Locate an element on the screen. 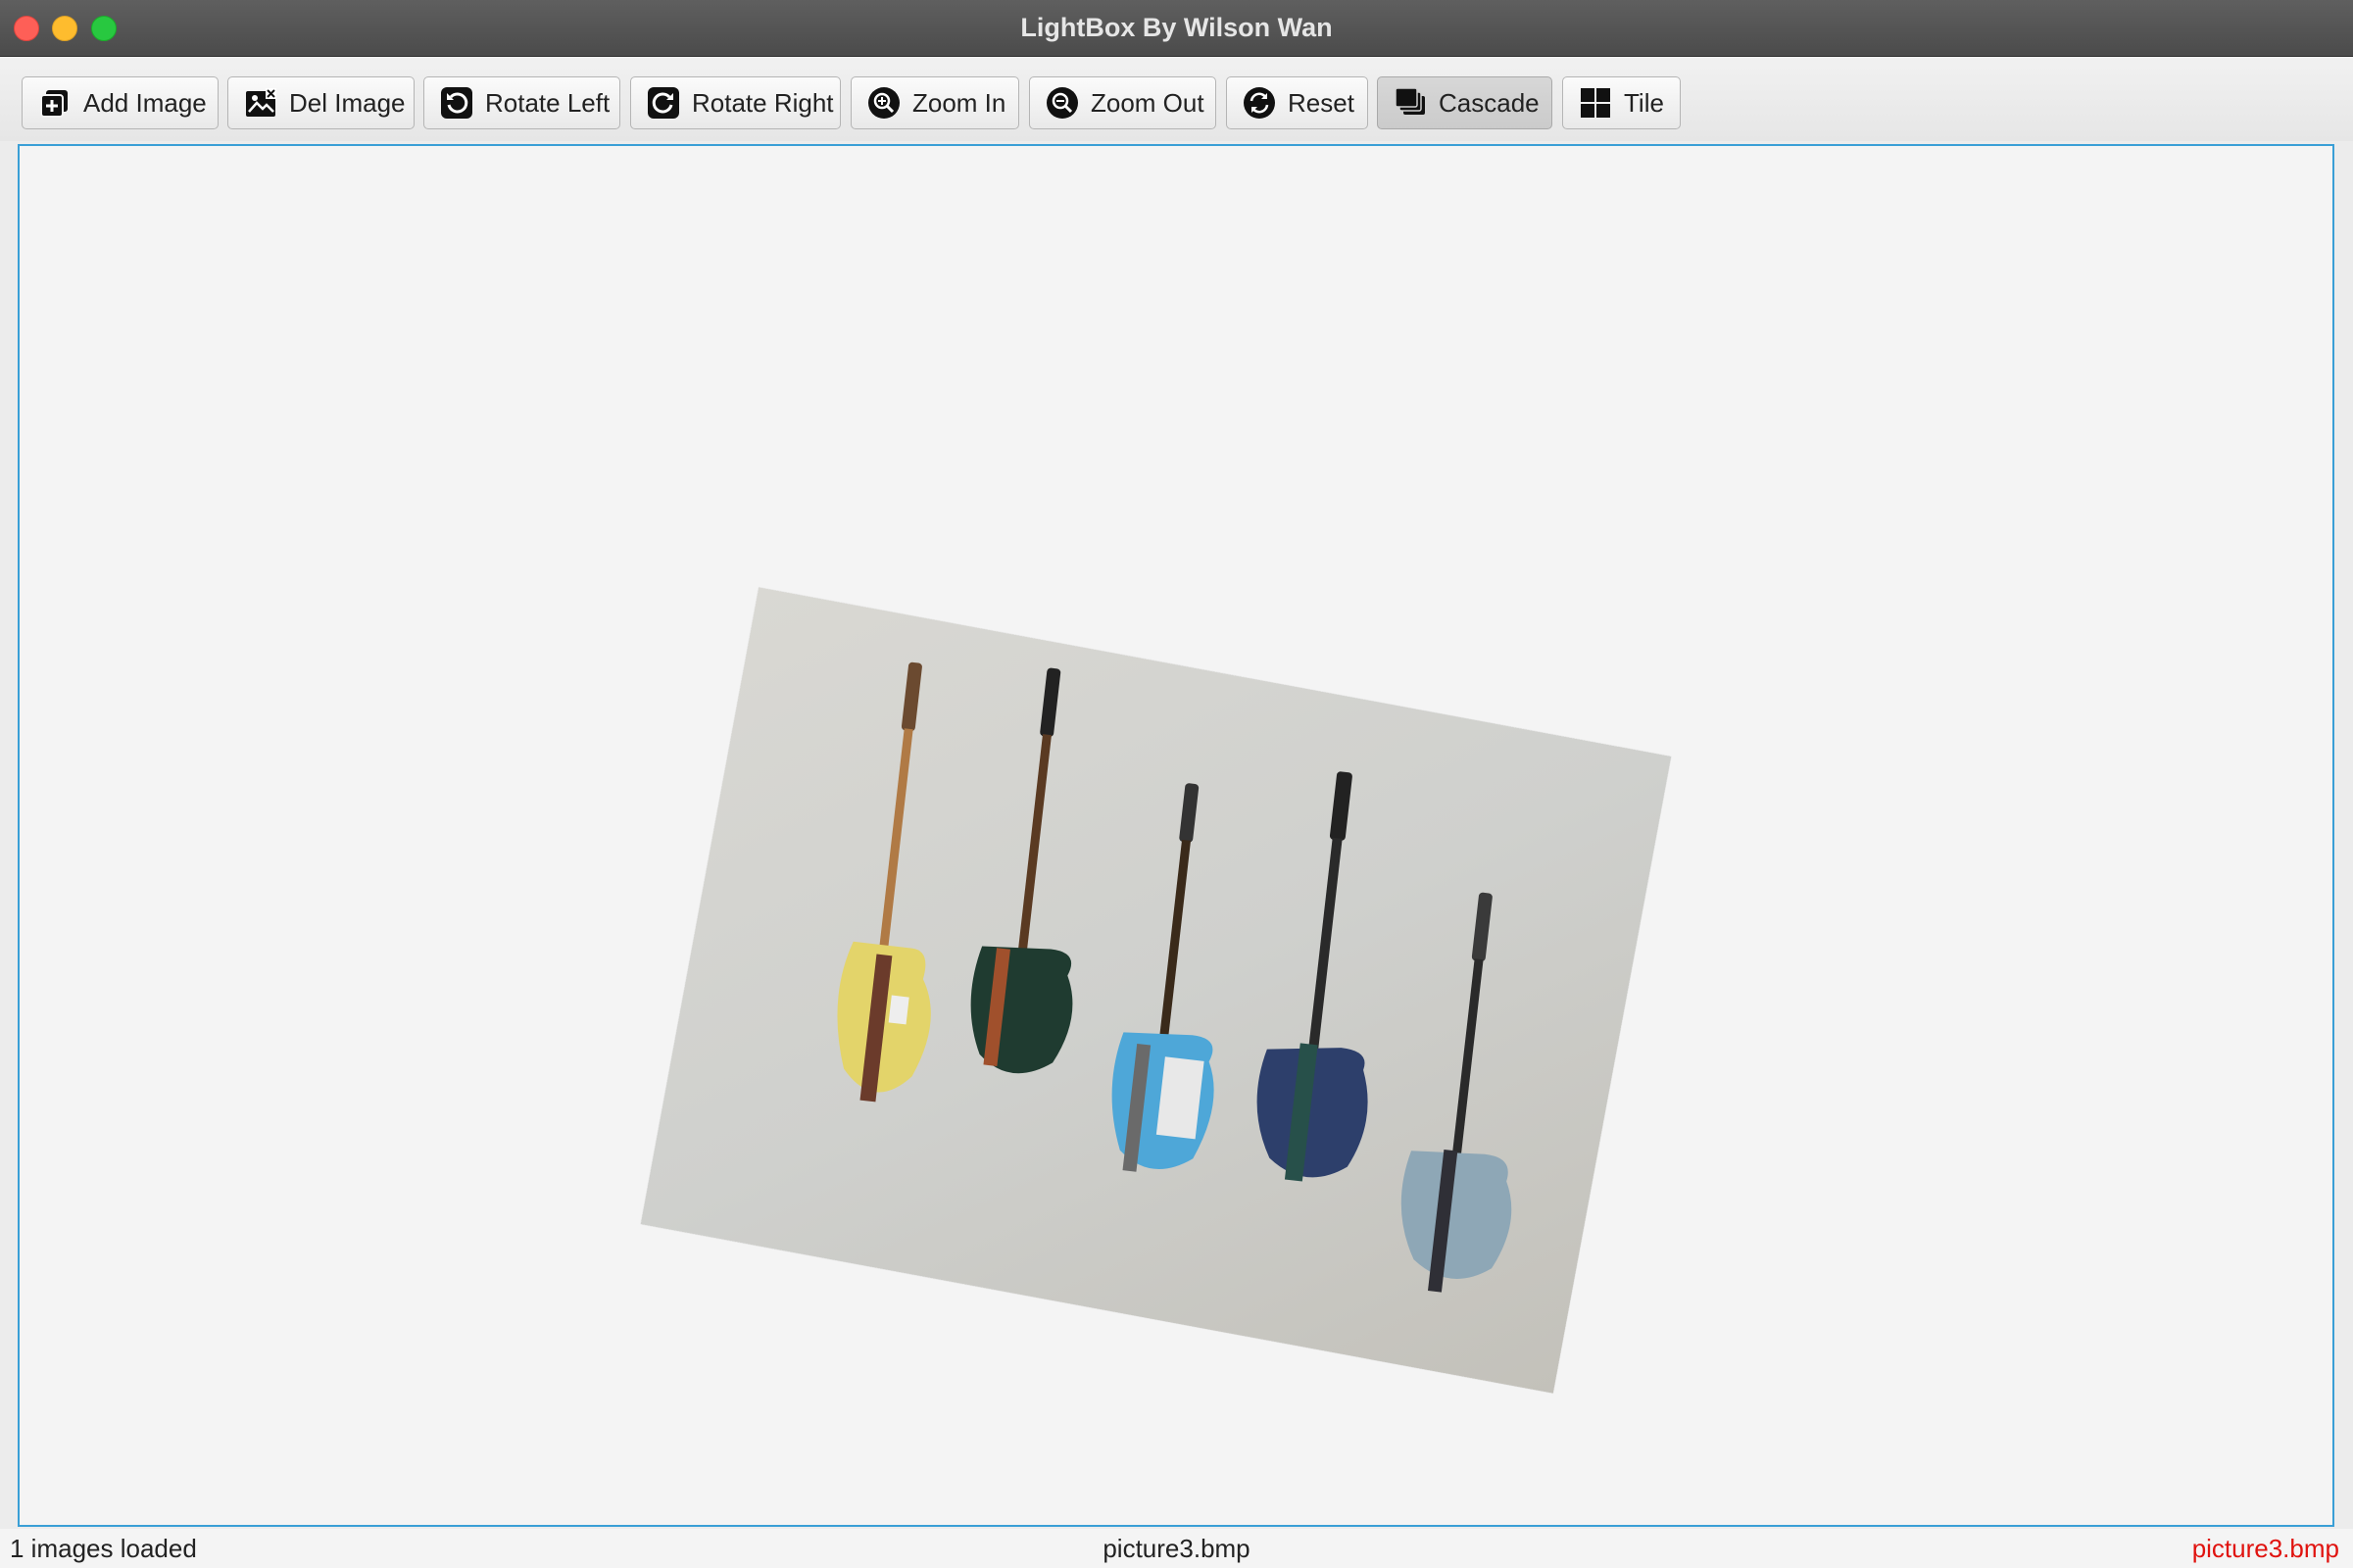 The width and height of the screenshot is (2353, 1568). add-image-button: Add Image is located at coordinates (121, 102).